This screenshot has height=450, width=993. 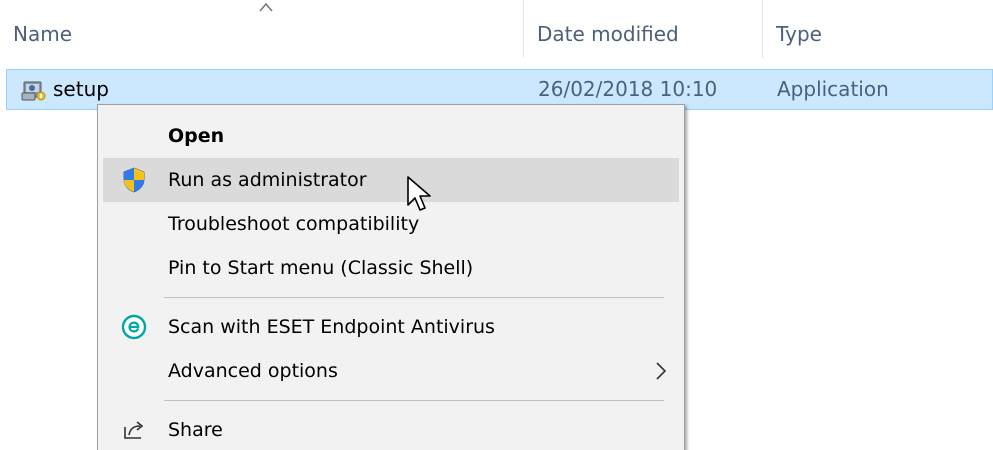 What do you see at coordinates (661, 371) in the screenshot?
I see `chevron-right-icon` at bounding box center [661, 371].